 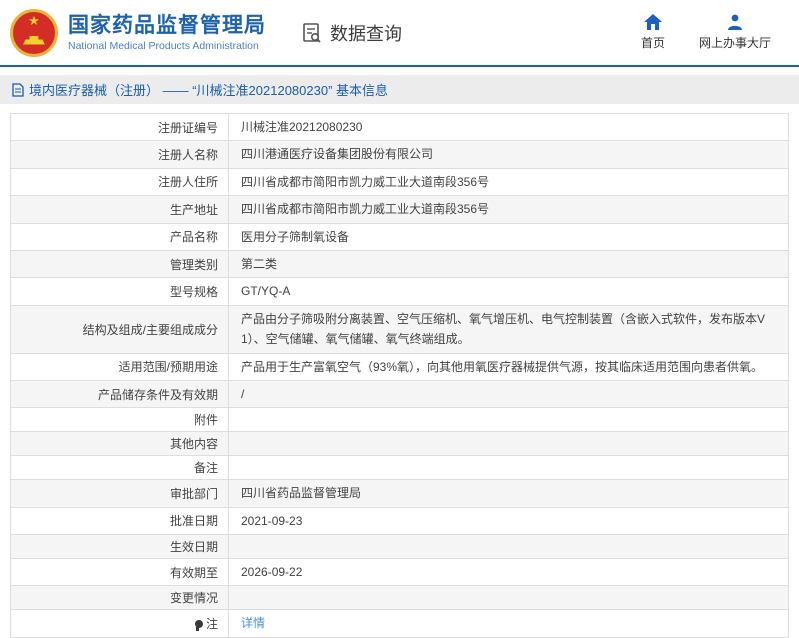 What do you see at coordinates (34, 32) in the screenshot?
I see `national-emblem-logo: ★` at bounding box center [34, 32].